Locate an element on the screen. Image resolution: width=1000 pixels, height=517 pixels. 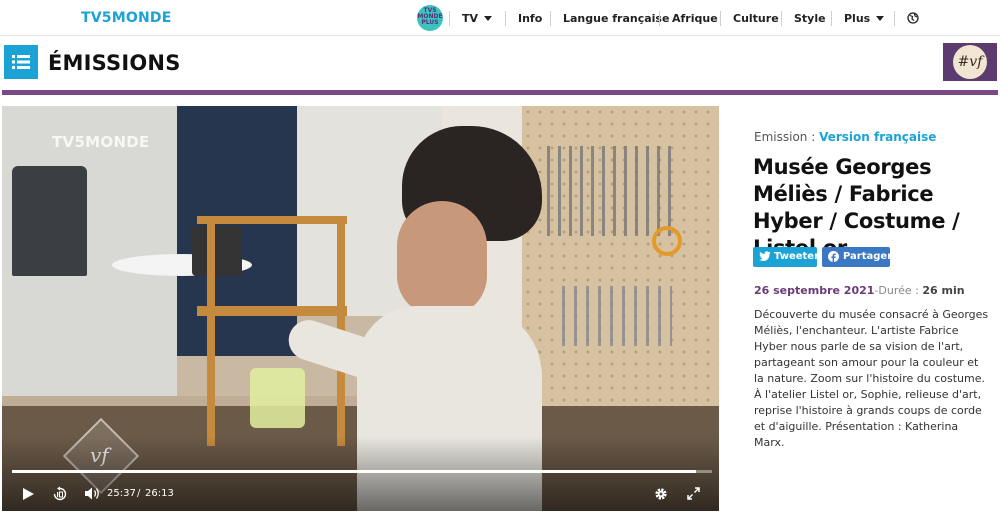
controls-gradient is located at coordinates (360, 473).